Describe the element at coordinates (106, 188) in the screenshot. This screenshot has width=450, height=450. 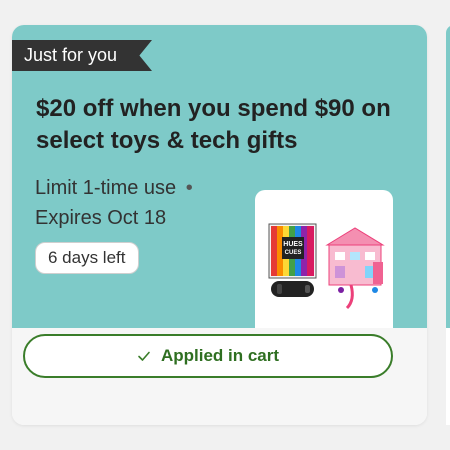
I see `limit-text: Limit 1-time use` at that location.